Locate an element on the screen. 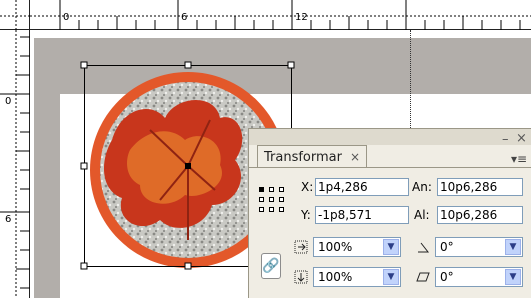 This screenshot has height=298, width=531. scale-y-value: 100% is located at coordinates (335, 277).